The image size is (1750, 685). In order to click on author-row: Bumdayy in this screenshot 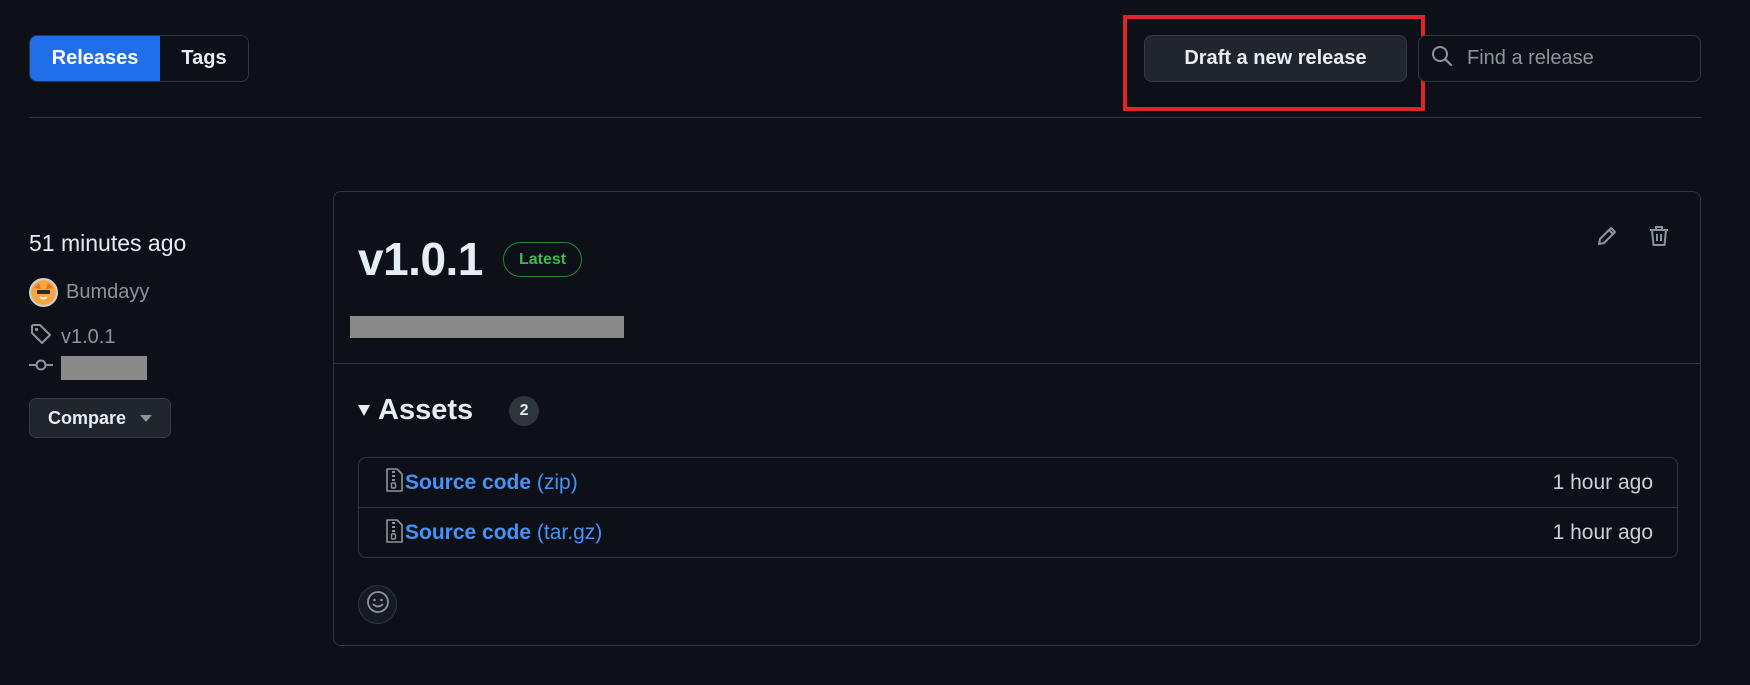, I will do `click(89, 292)`.